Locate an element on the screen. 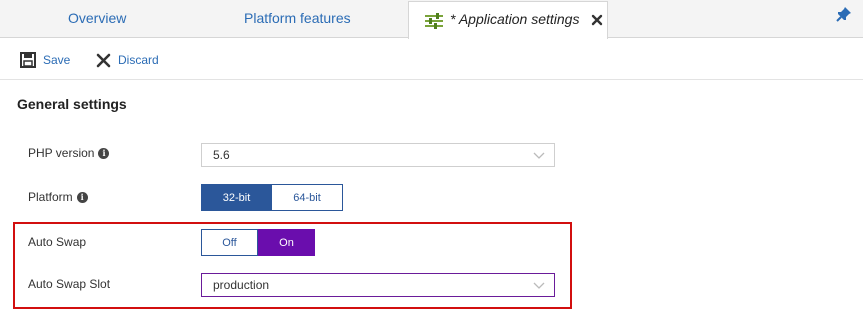 This screenshot has height=335, width=863. platform-label: Platform i is located at coordinates (58, 197).